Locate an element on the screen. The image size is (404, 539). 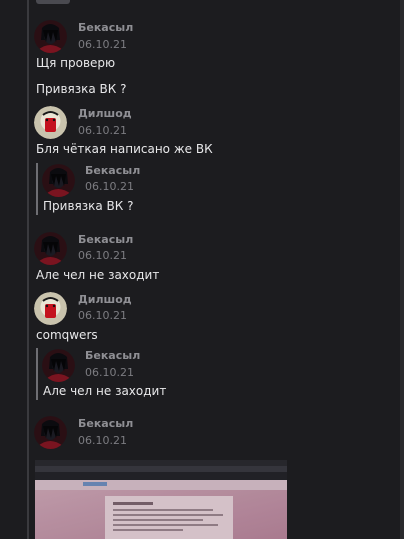
message-text: Але чел не заходит is located at coordinates (98, 275).